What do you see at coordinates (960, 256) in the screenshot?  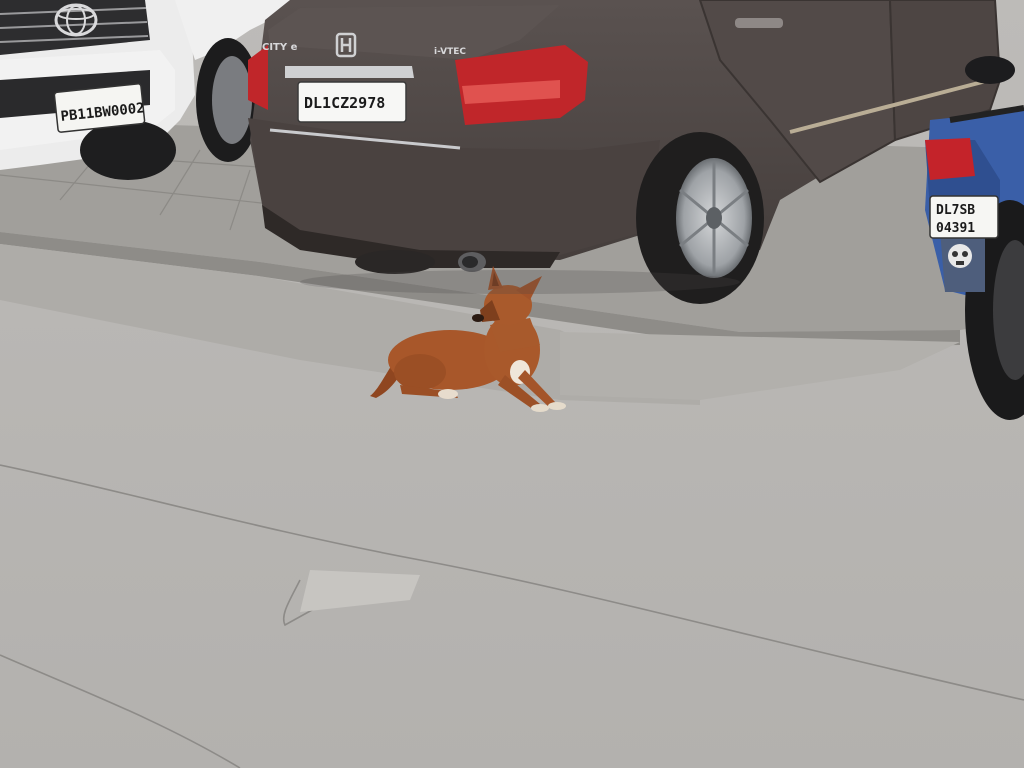 I see `skull-sticker-icon` at bounding box center [960, 256].